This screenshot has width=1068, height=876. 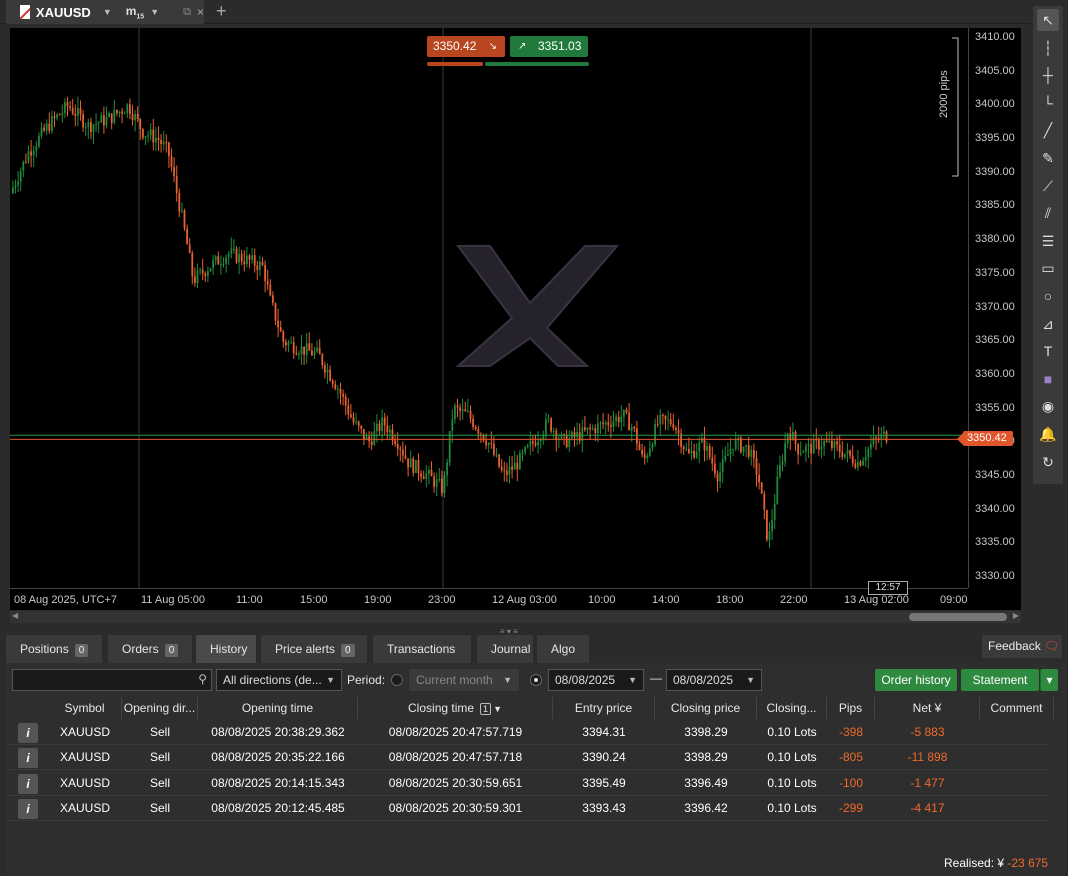 What do you see at coordinates (549, 46) in the screenshot?
I see `buy-button: ↗ 3351.03` at bounding box center [549, 46].